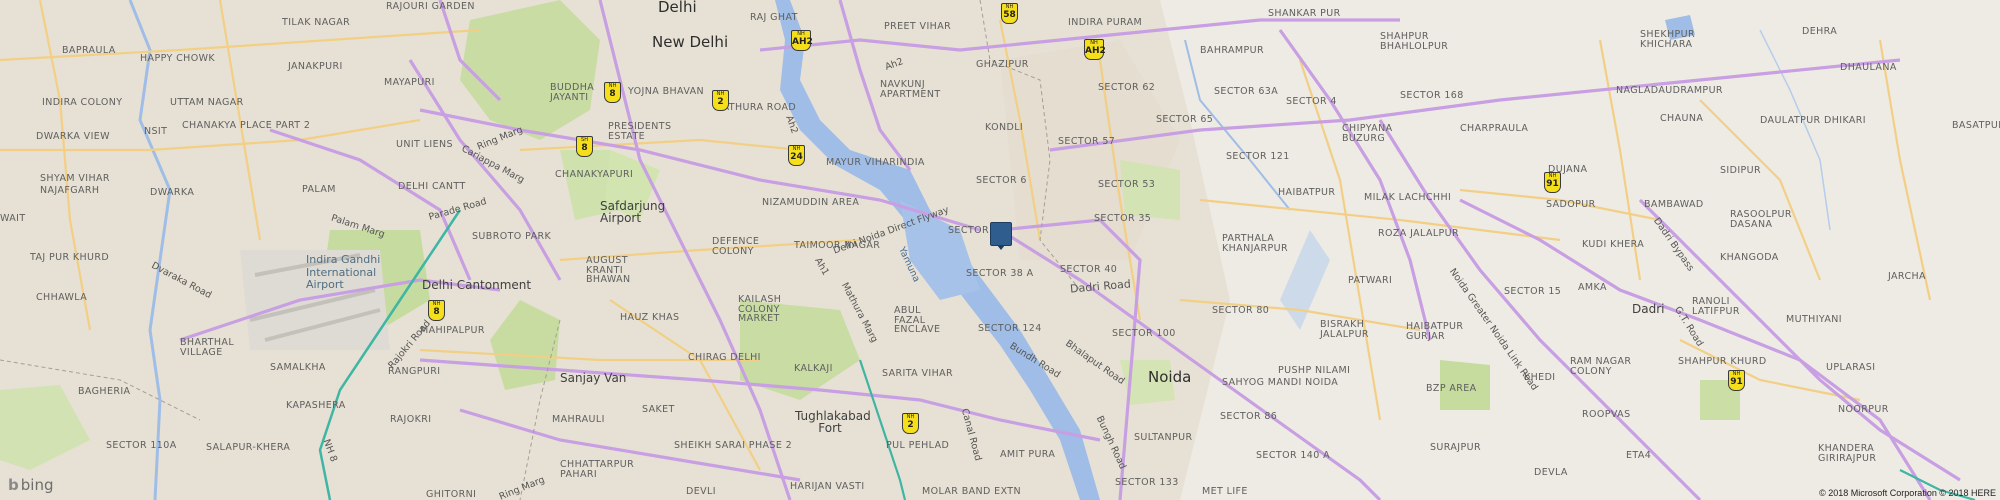 The width and height of the screenshot is (2000, 500). What do you see at coordinates (141, 445) in the screenshot?
I see `label-sector-110a: SECTOR 110A` at bounding box center [141, 445].